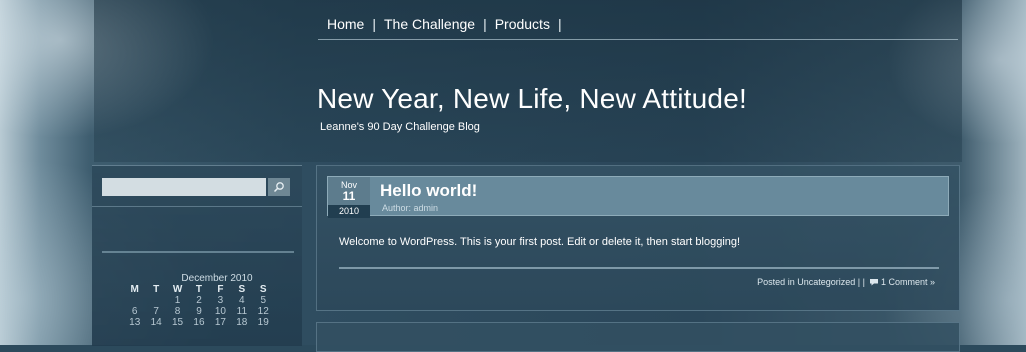 The width and height of the screenshot is (1026, 352). I want to click on search-button, so click(279, 187).